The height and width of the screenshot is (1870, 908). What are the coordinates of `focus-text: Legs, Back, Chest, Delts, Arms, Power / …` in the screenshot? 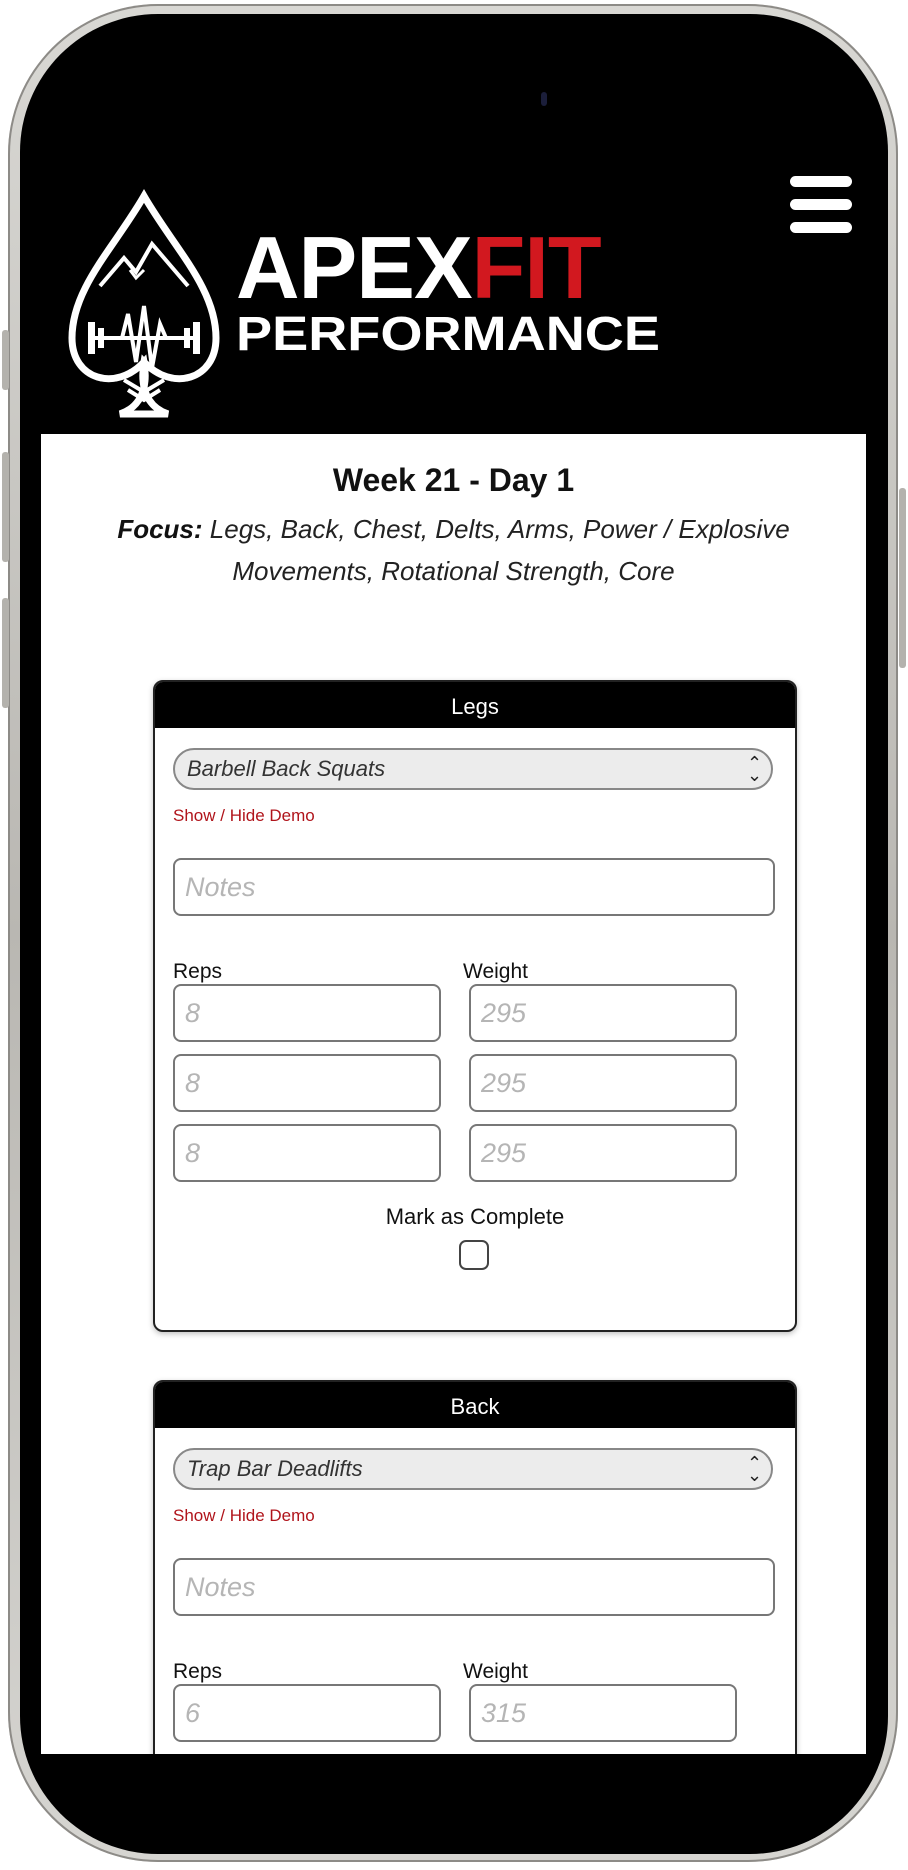 It's located at (496, 550).